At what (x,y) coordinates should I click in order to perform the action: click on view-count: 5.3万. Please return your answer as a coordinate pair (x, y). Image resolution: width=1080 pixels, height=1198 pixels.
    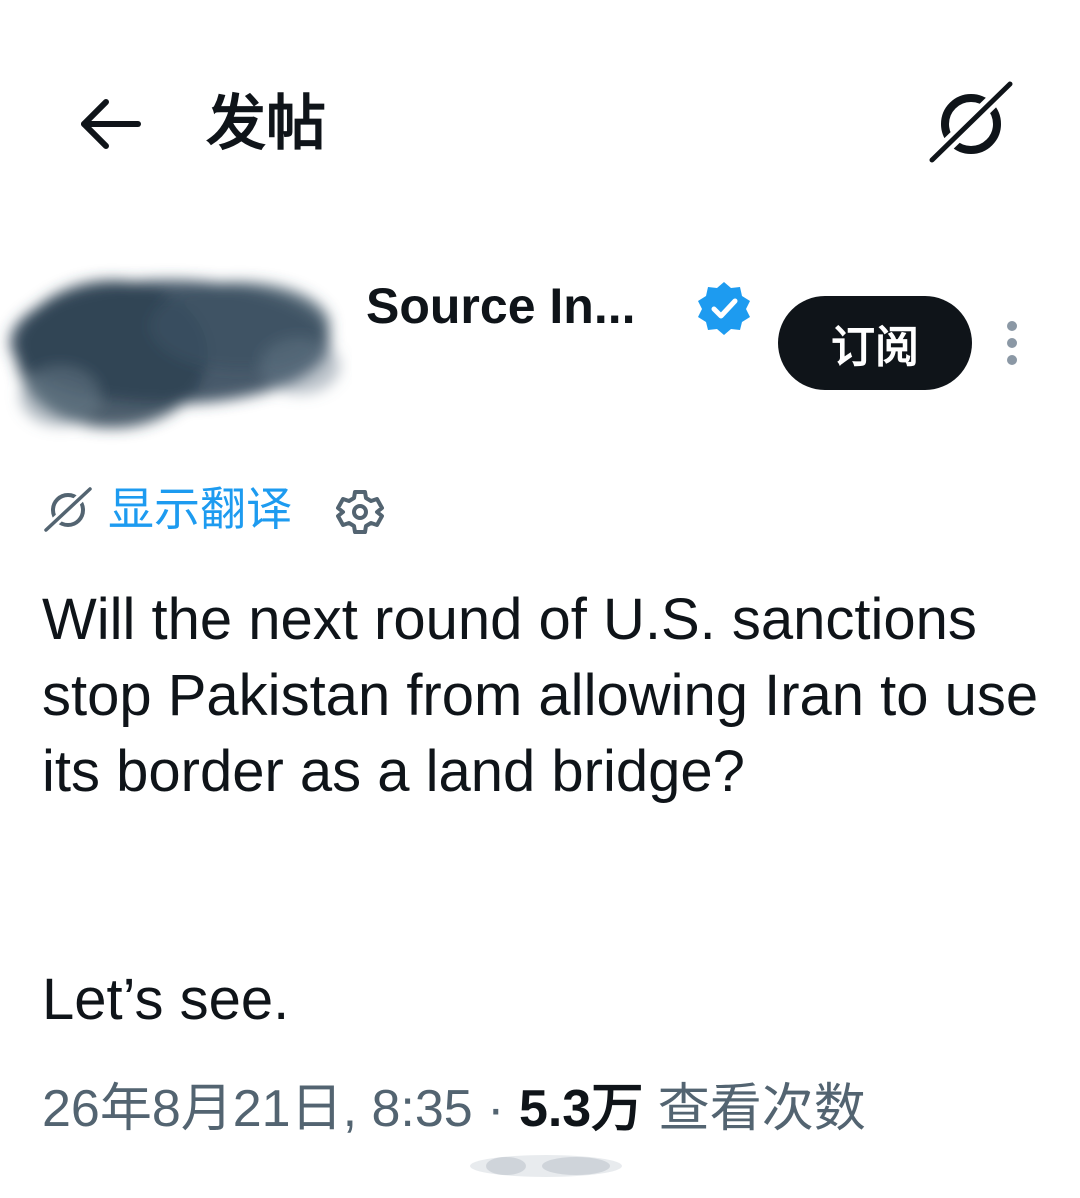
    Looking at the image, I should click on (581, 1109).